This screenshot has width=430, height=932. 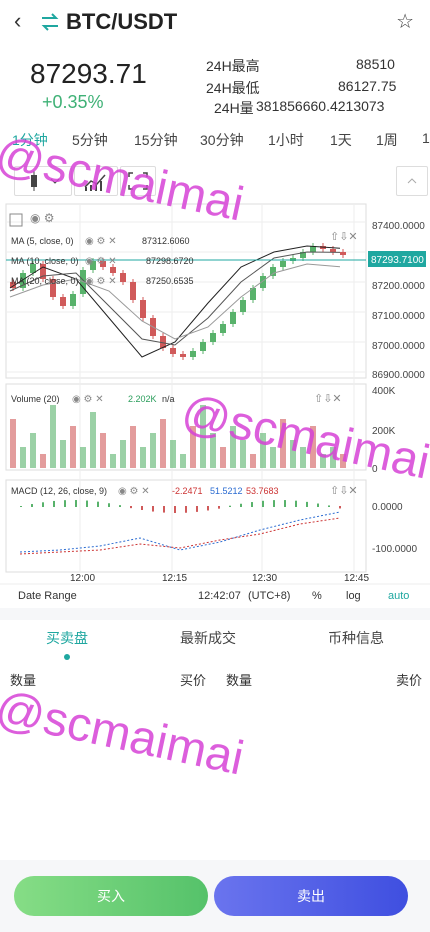 I want to click on macd-layer, so click(x=180, y=527).